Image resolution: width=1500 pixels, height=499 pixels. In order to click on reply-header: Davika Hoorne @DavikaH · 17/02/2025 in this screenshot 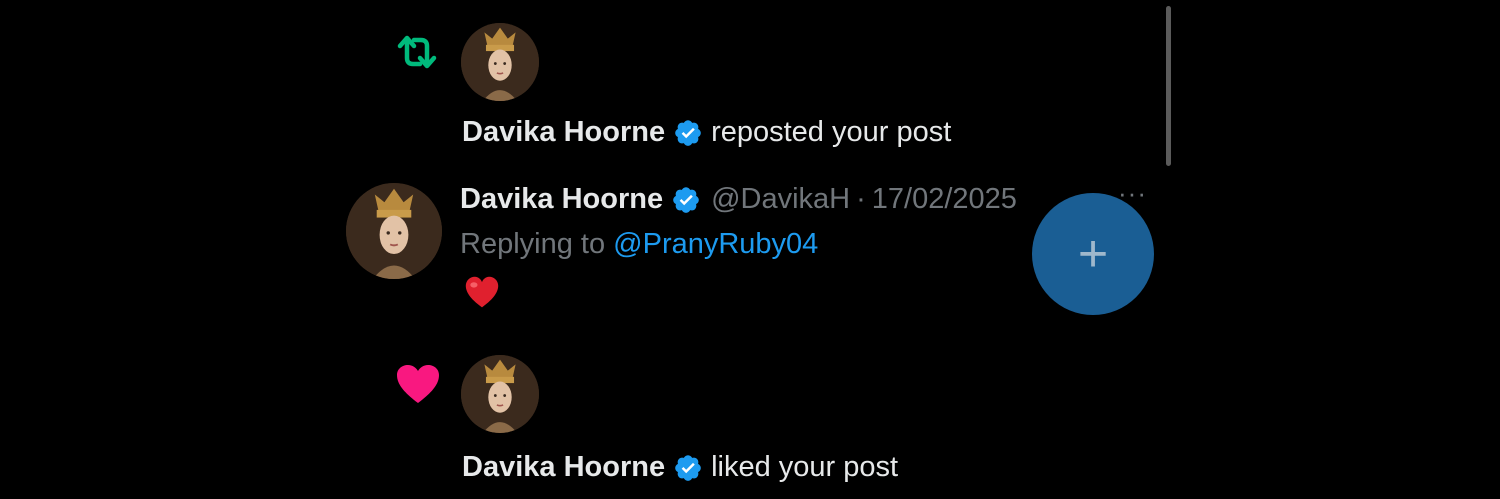, I will do `click(738, 199)`.